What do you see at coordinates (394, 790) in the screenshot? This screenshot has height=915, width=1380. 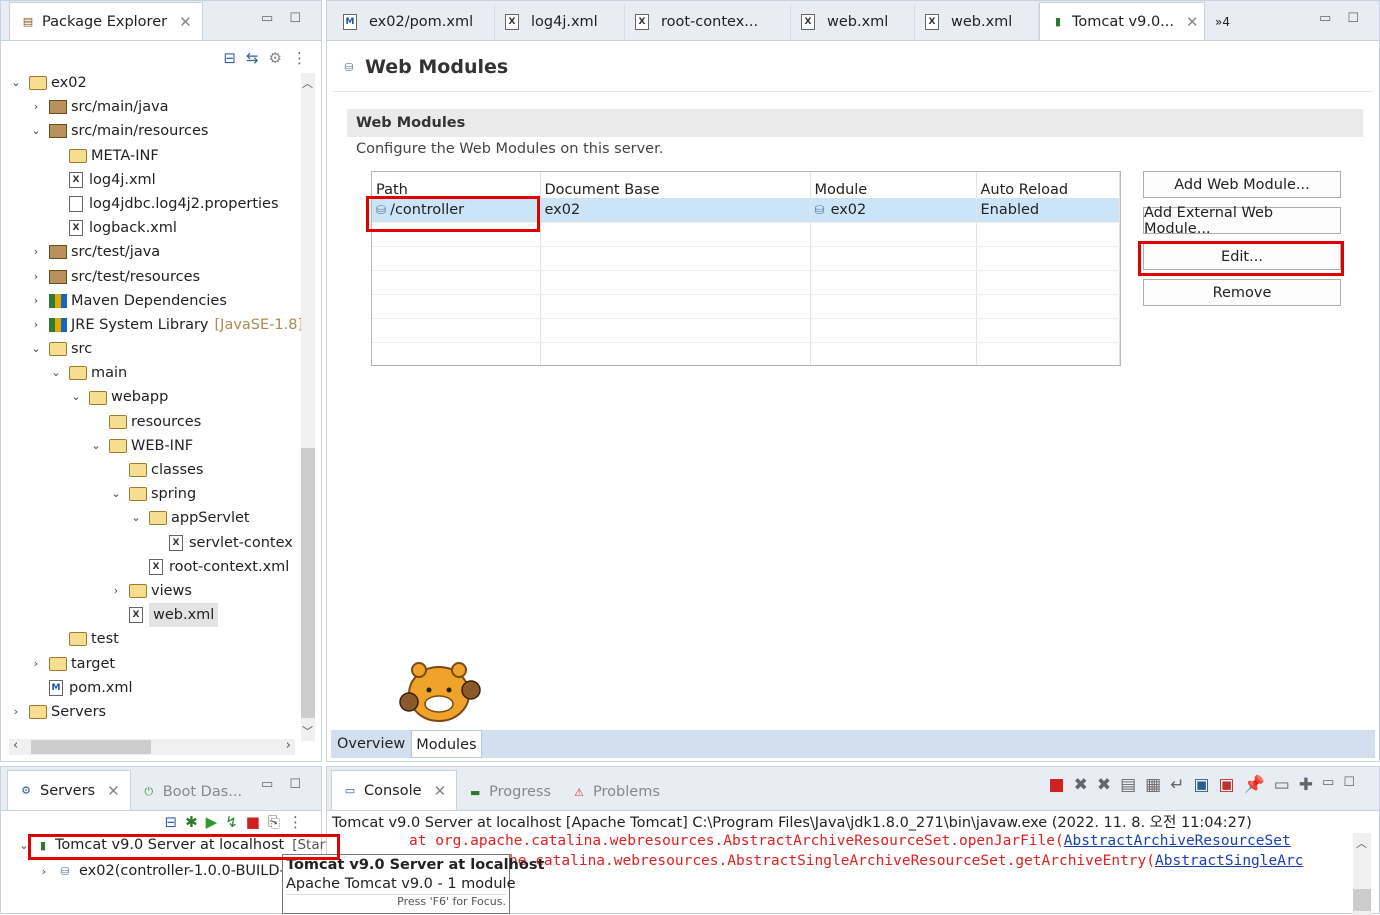 I see `tab-console: ▭ Console ✕` at bounding box center [394, 790].